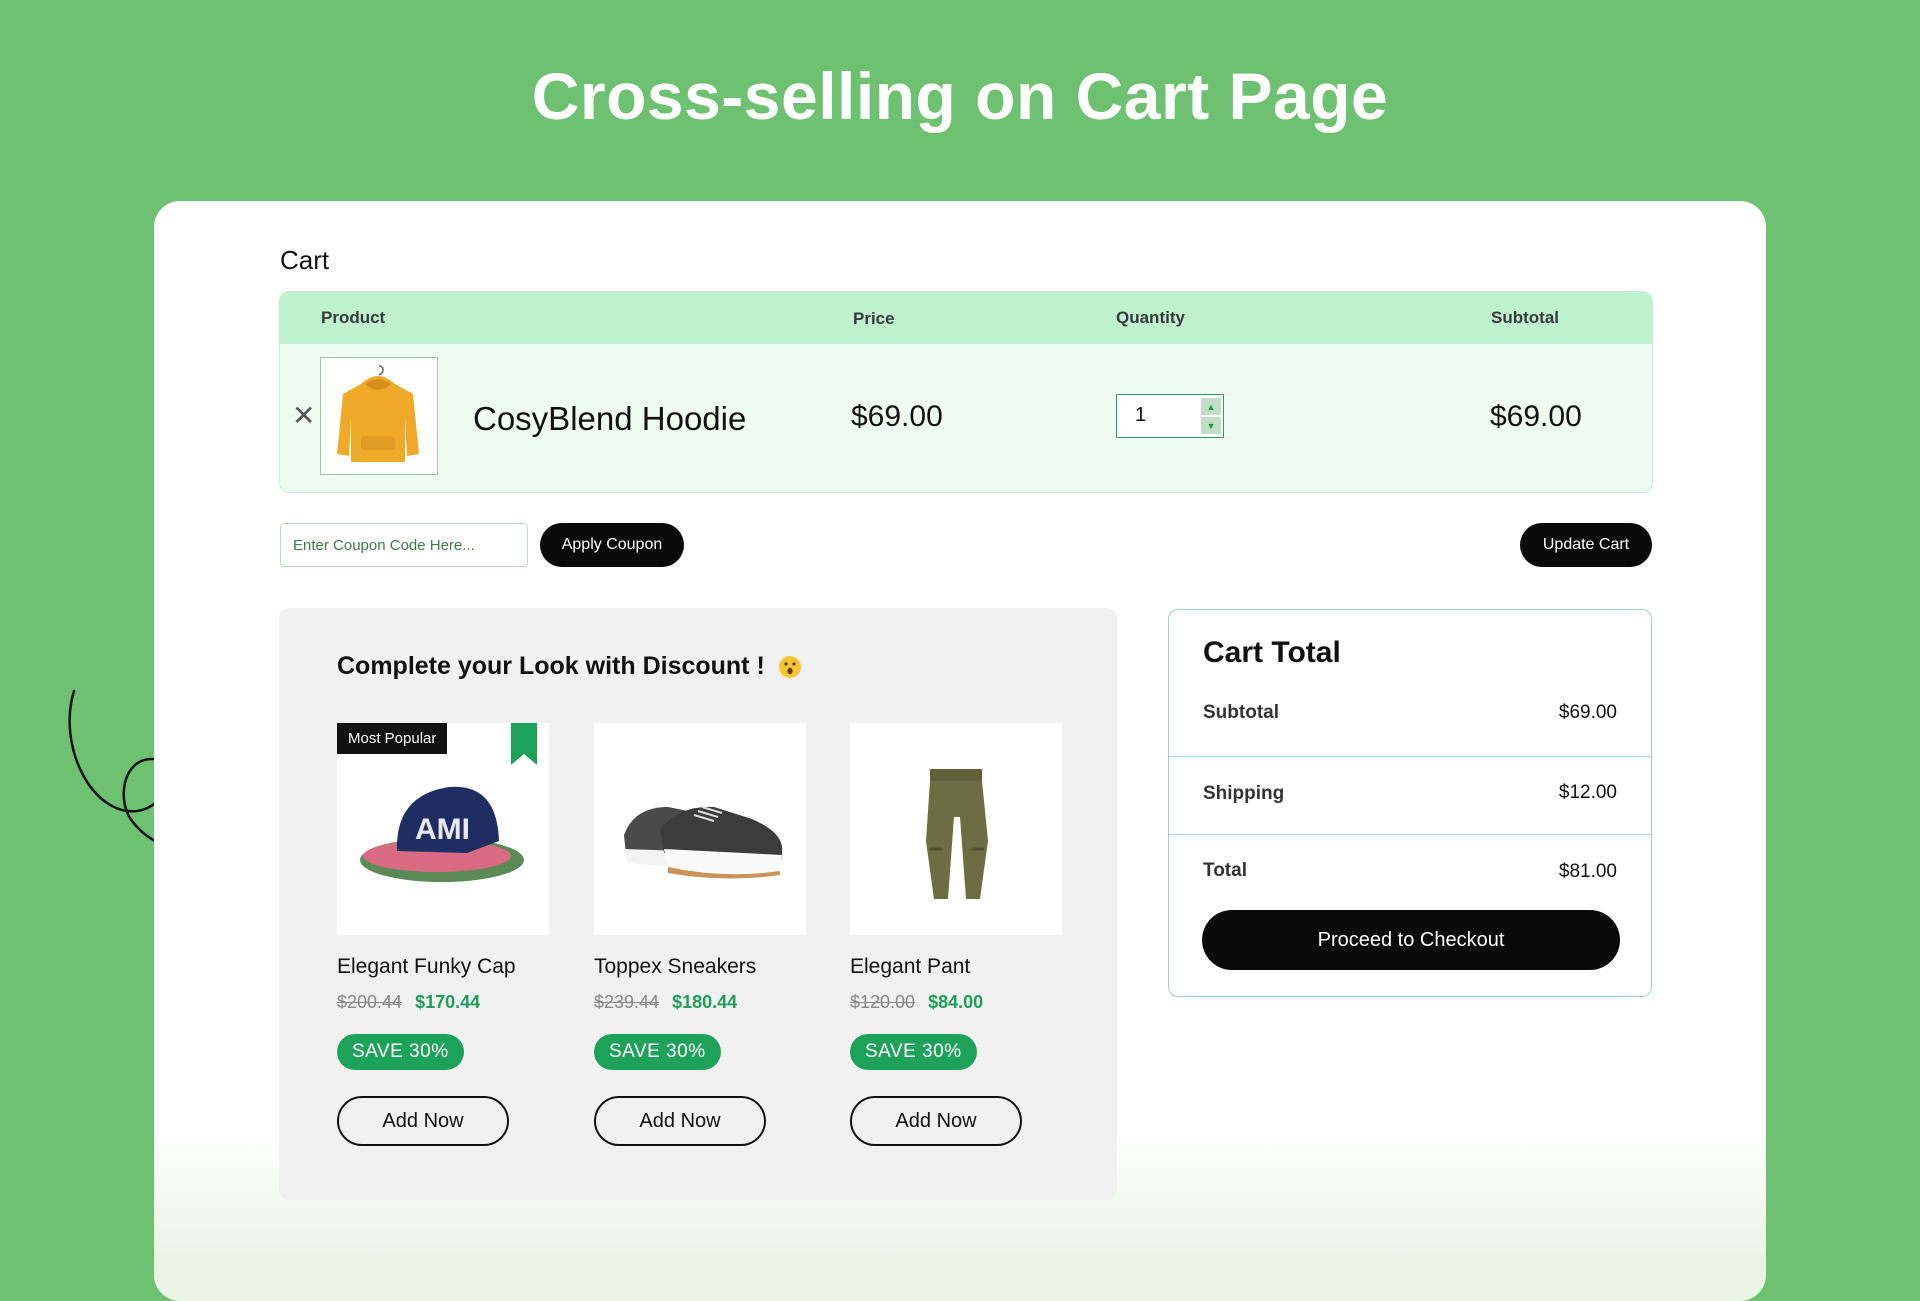  What do you see at coordinates (353, 317) in the screenshot?
I see `column-product: Product` at bounding box center [353, 317].